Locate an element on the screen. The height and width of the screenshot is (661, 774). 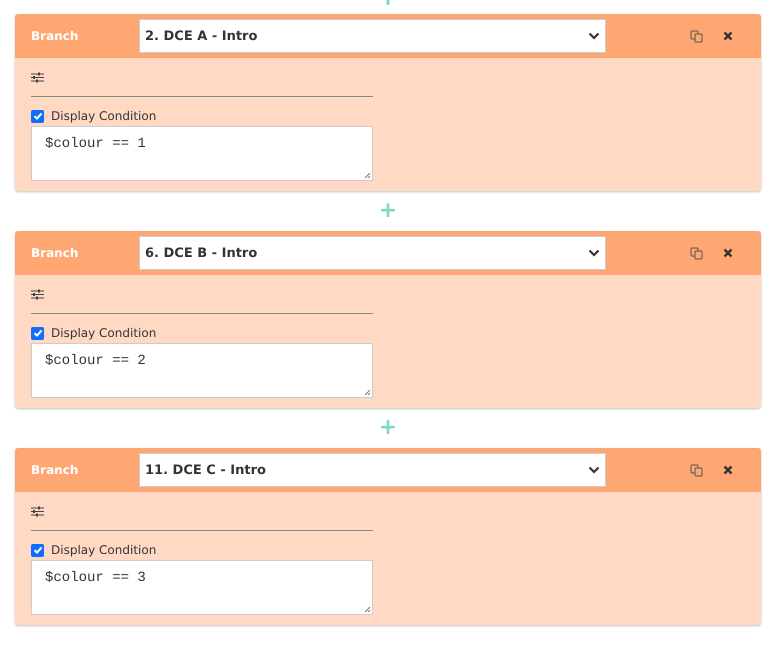
condition-field: $colour == 2 is located at coordinates (202, 370).